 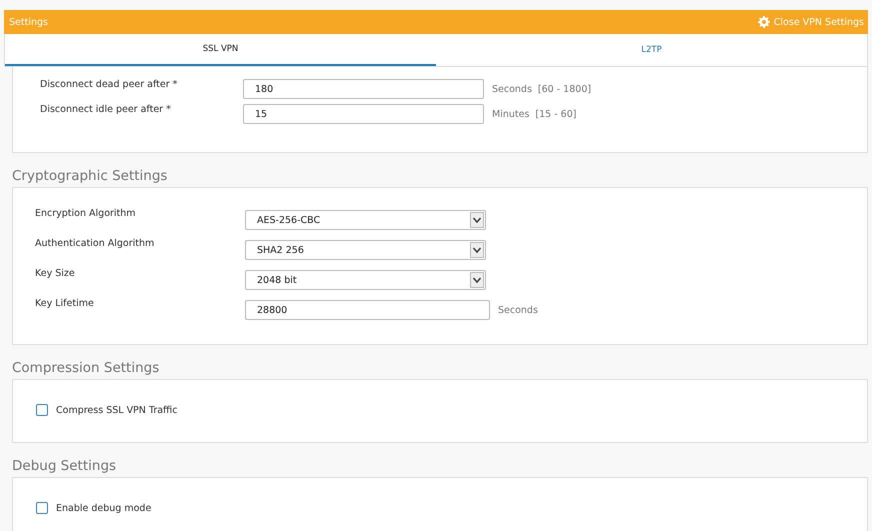 What do you see at coordinates (511, 114) in the screenshot?
I see `unit-label: Minutes` at bounding box center [511, 114].